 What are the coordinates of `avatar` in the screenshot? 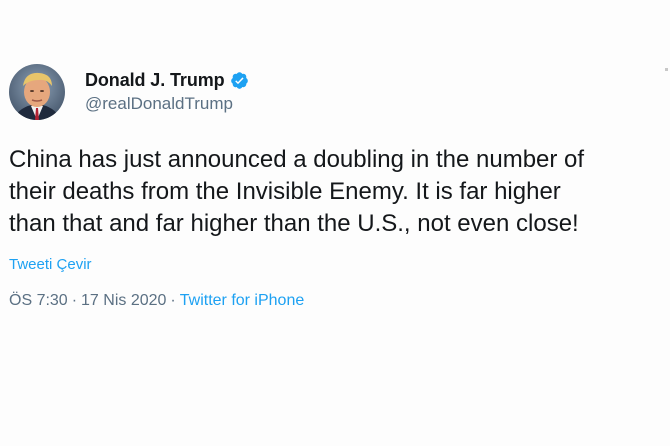 It's located at (37, 92).